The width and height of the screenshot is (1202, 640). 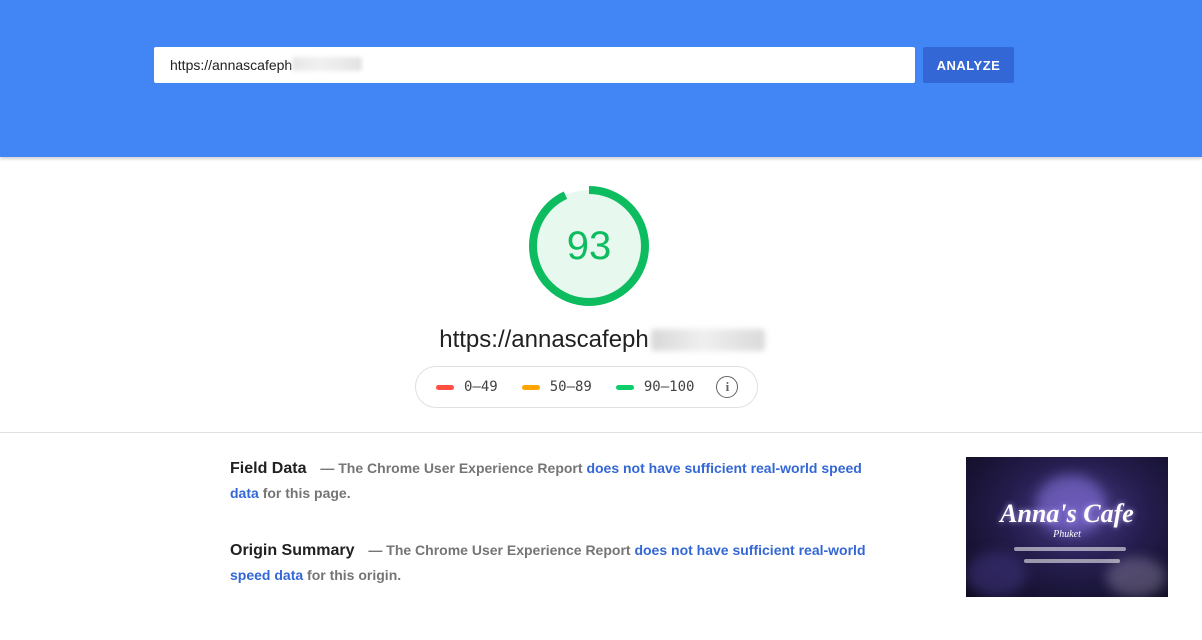 I want to click on origin-summary-suffix: for this origin., so click(x=354, y=575).